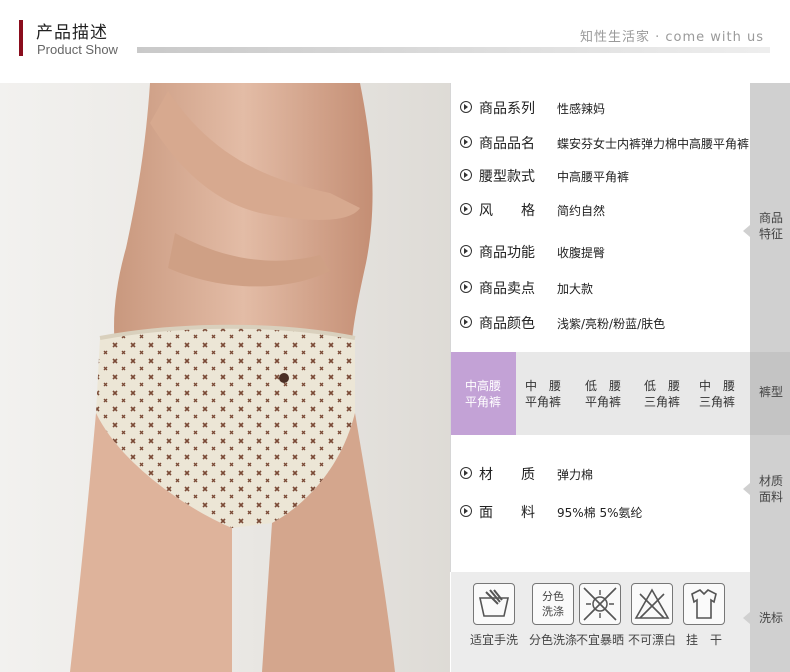 This screenshot has height=672, width=790. I want to click on feature-value: 蝶安芬女士内裤弹力棉中高腰平角裤, so click(653, 144).